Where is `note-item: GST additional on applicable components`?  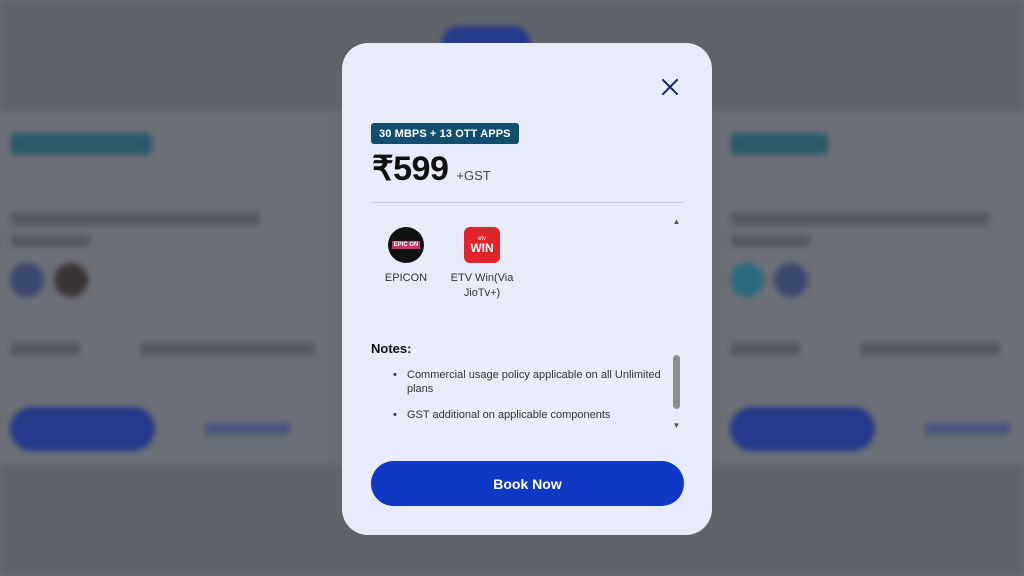 note-item: GST additional on applicable components is located at coordinates (531, 415).